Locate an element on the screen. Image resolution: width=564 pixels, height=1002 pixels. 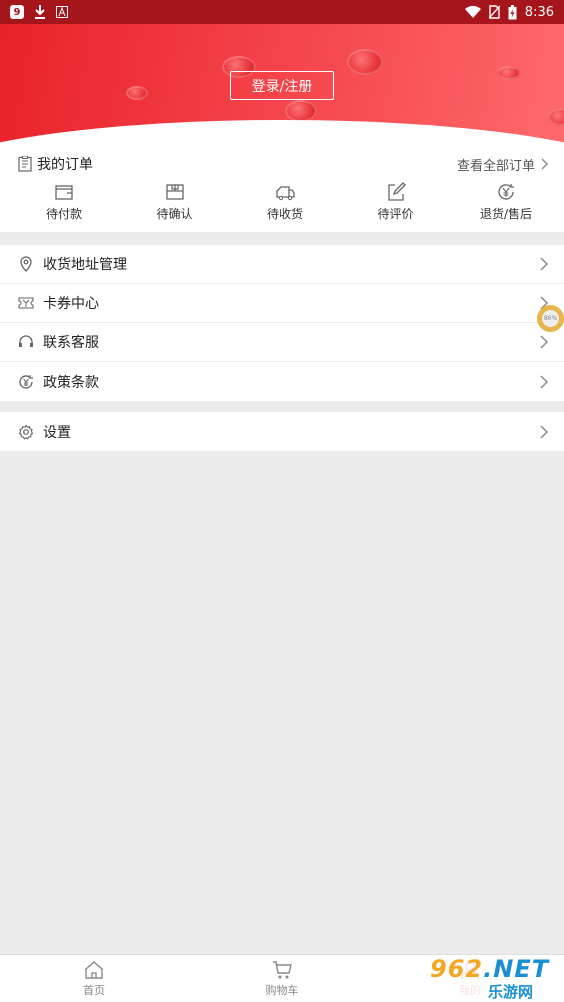
gear-icon is located at coordinates (26, 432).